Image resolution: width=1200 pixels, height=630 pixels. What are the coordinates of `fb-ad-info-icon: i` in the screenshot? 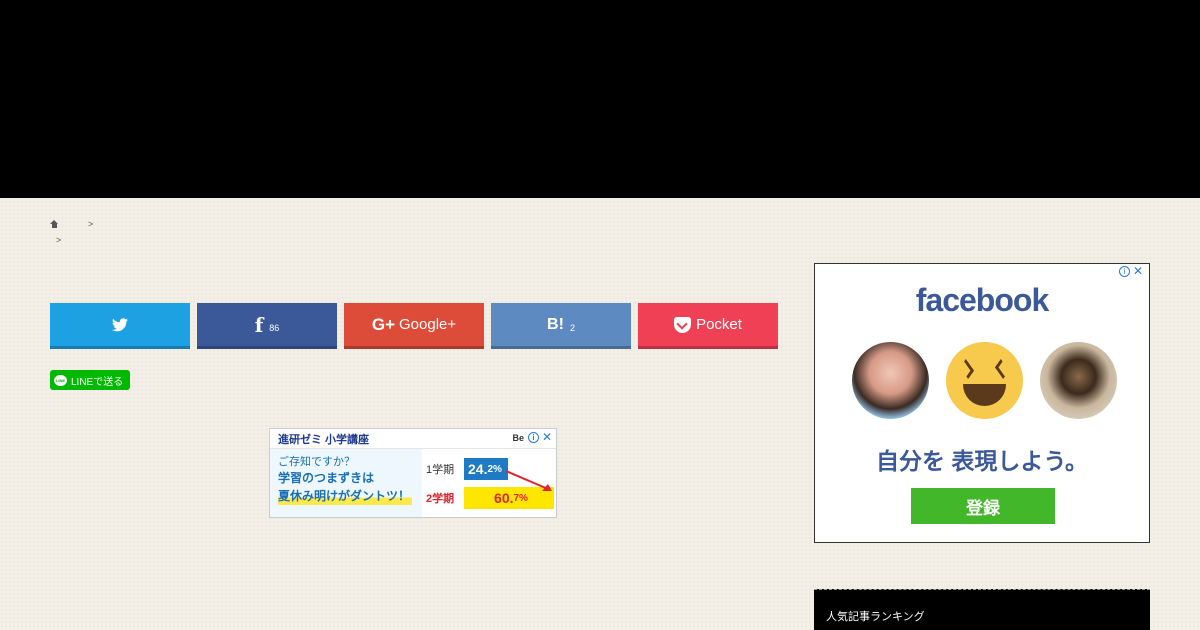 It's located at (1124, 271).